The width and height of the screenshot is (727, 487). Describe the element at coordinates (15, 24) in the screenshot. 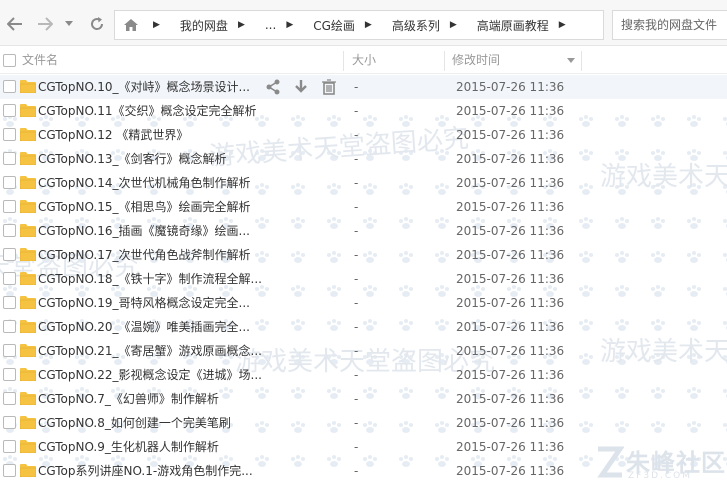

I see `back-button` at that location.